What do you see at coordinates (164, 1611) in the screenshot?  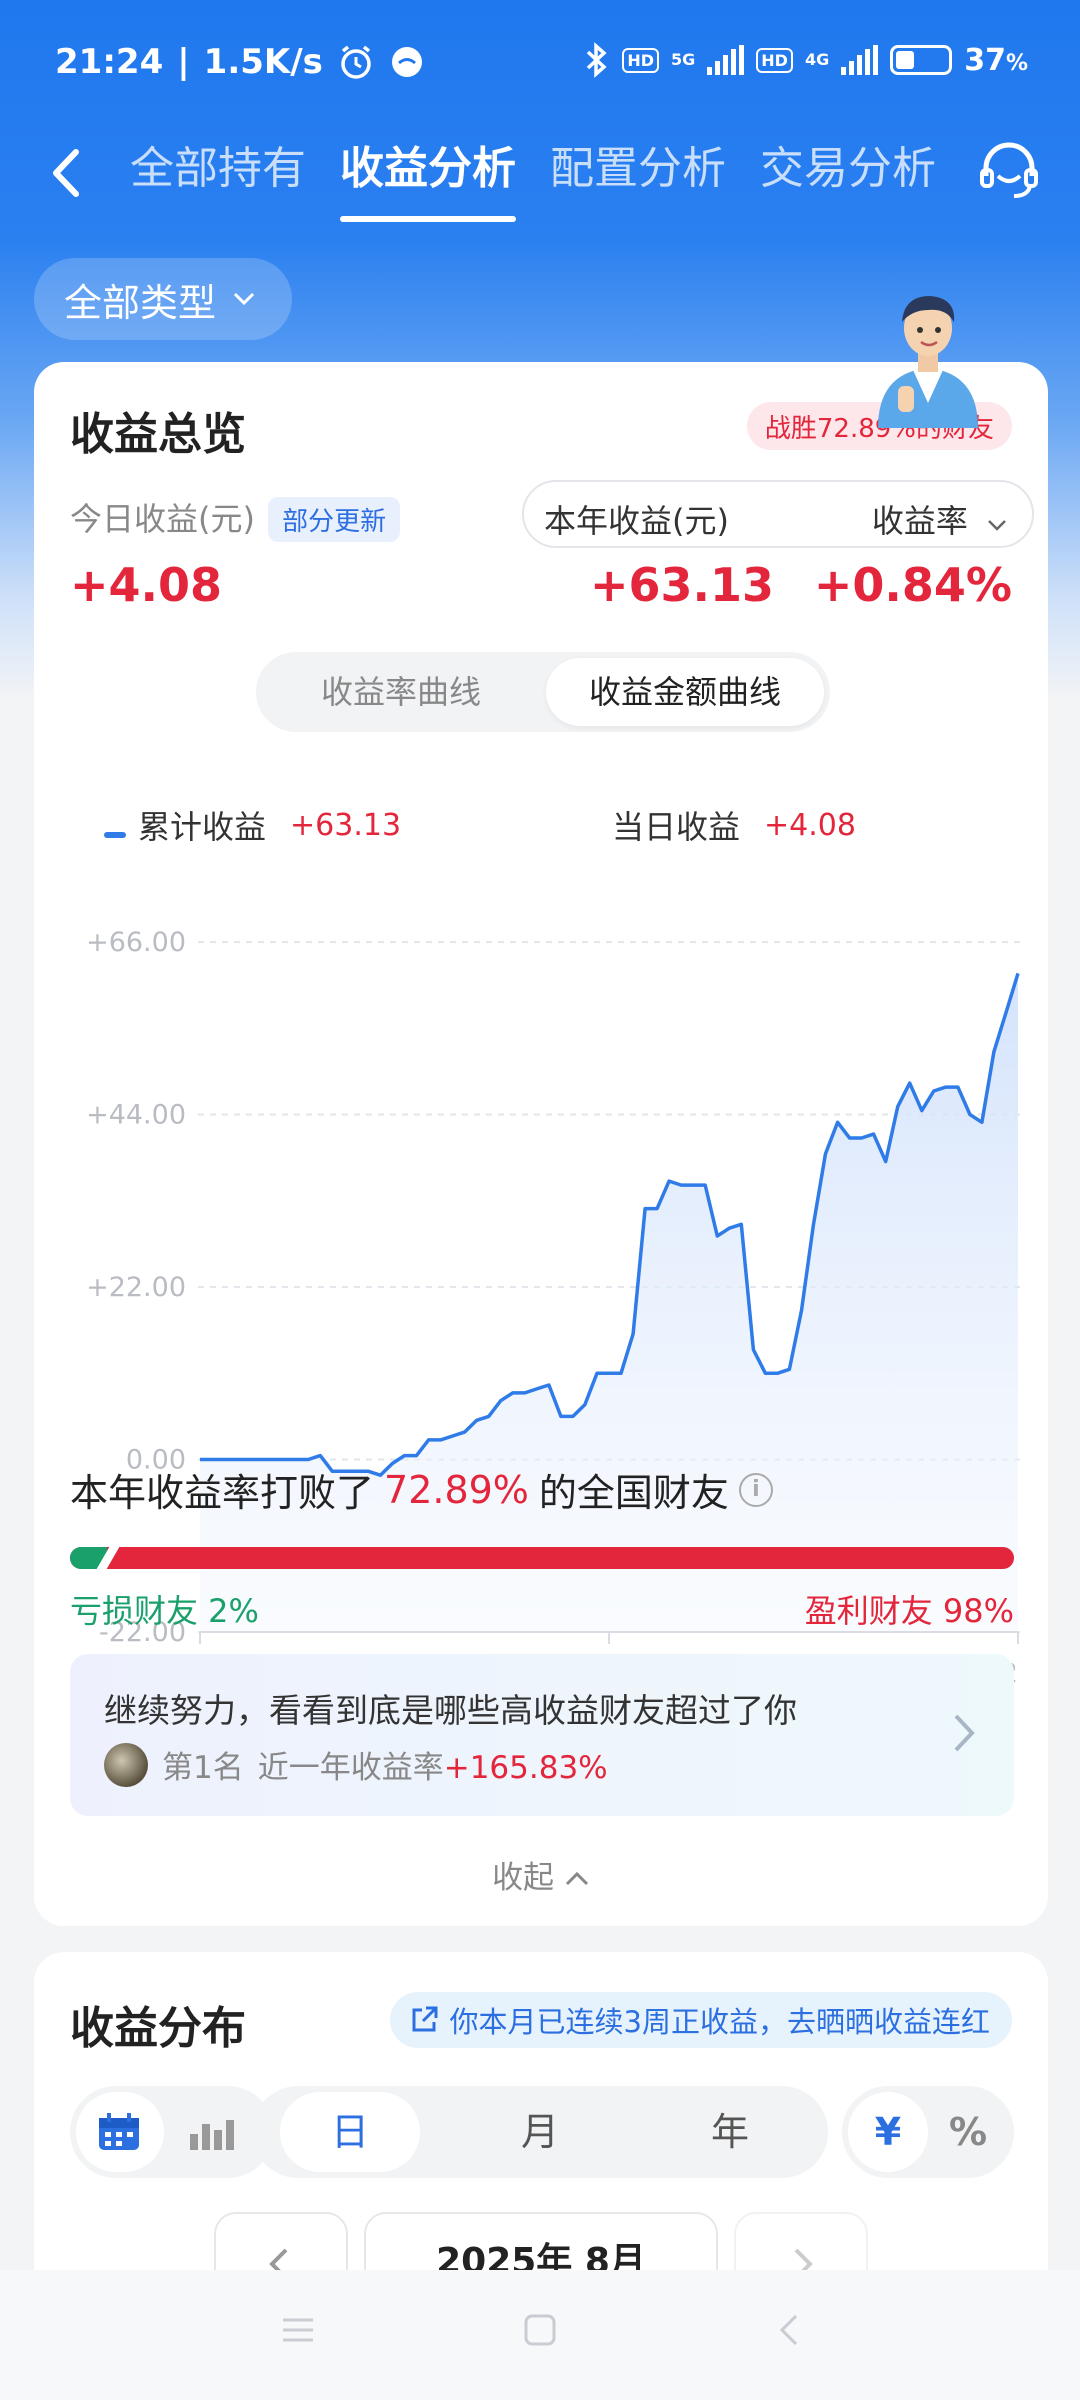 I see `loss-label: 亏损财友 2%` at bounding box center [164, 1611].